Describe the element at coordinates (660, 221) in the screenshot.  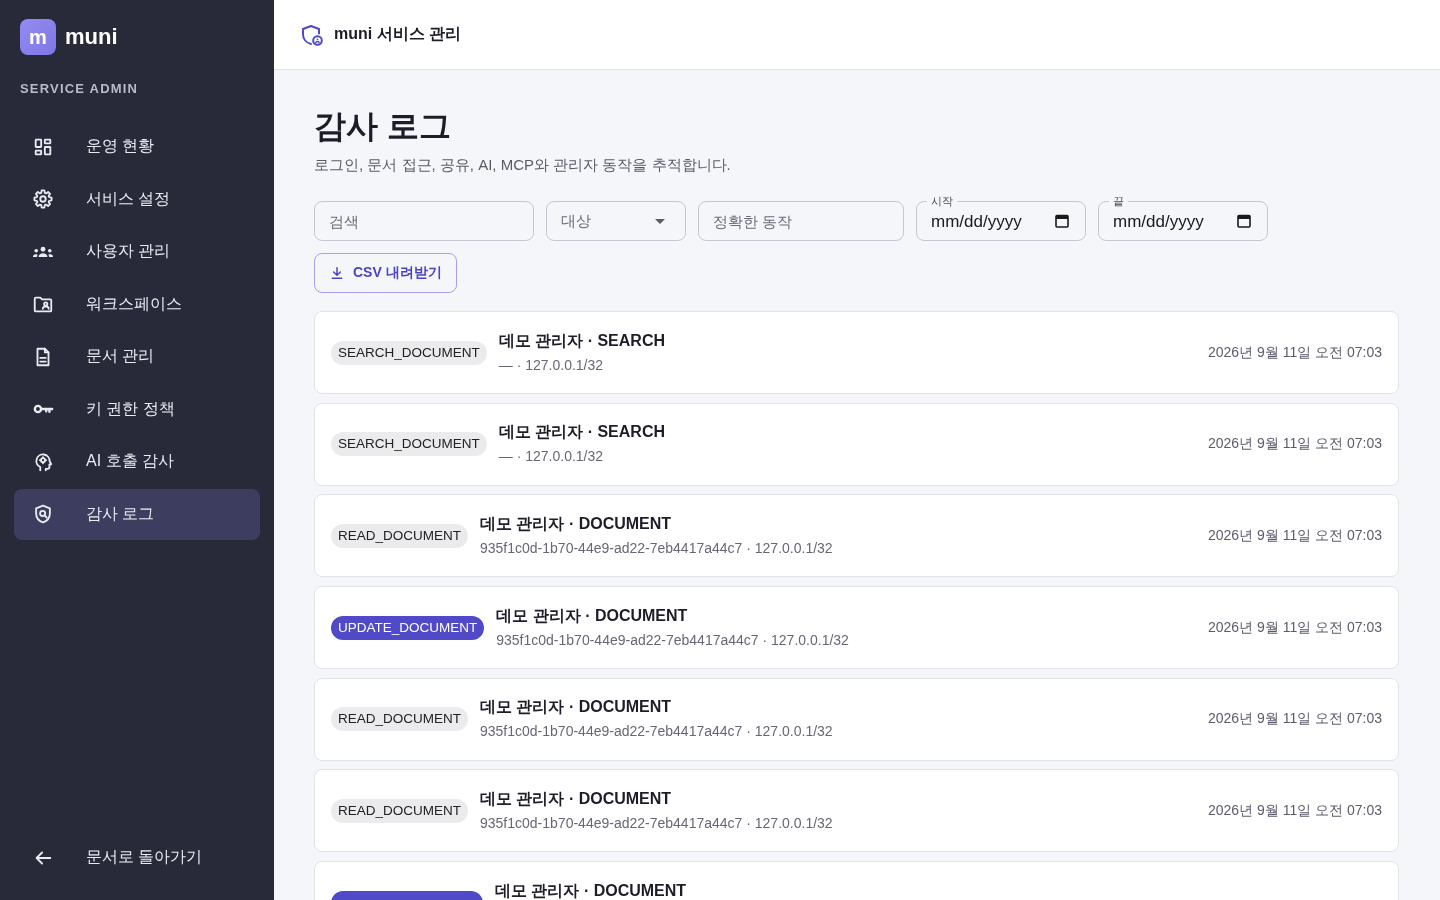
I see `caret-icon` at that location.